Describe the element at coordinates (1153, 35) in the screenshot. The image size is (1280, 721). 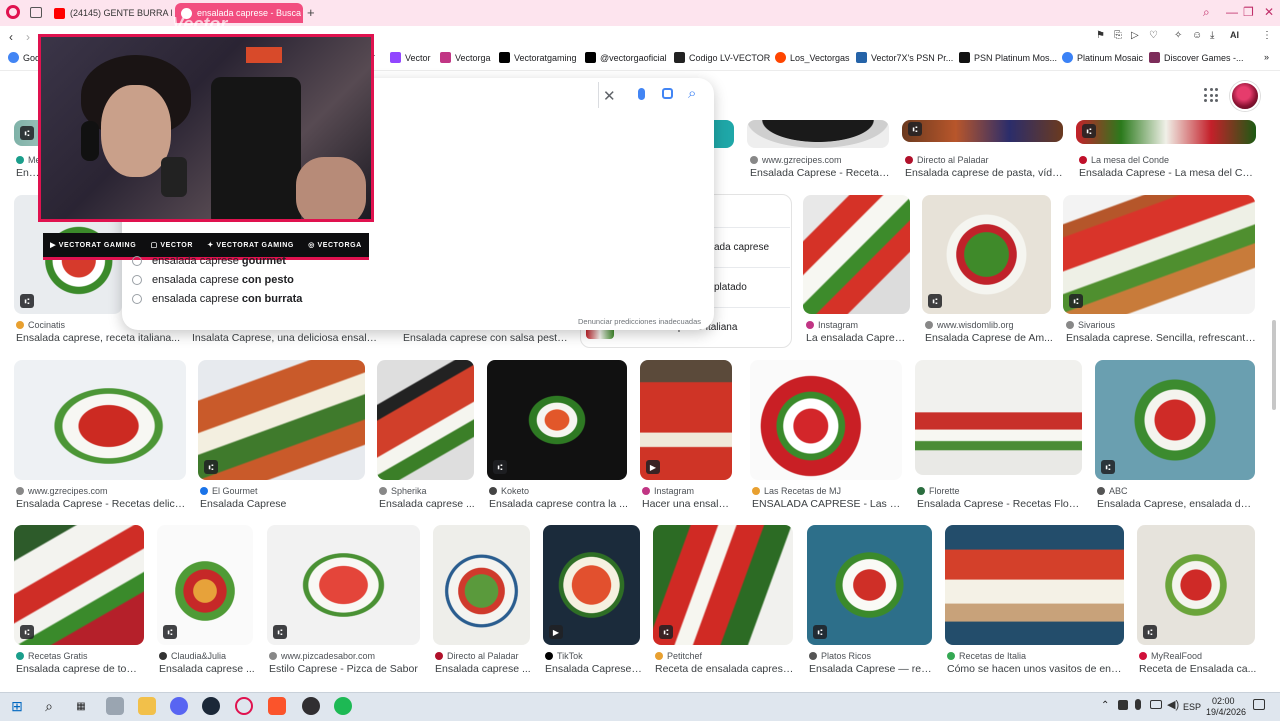
I see `heart-icon: ♡` at that location.